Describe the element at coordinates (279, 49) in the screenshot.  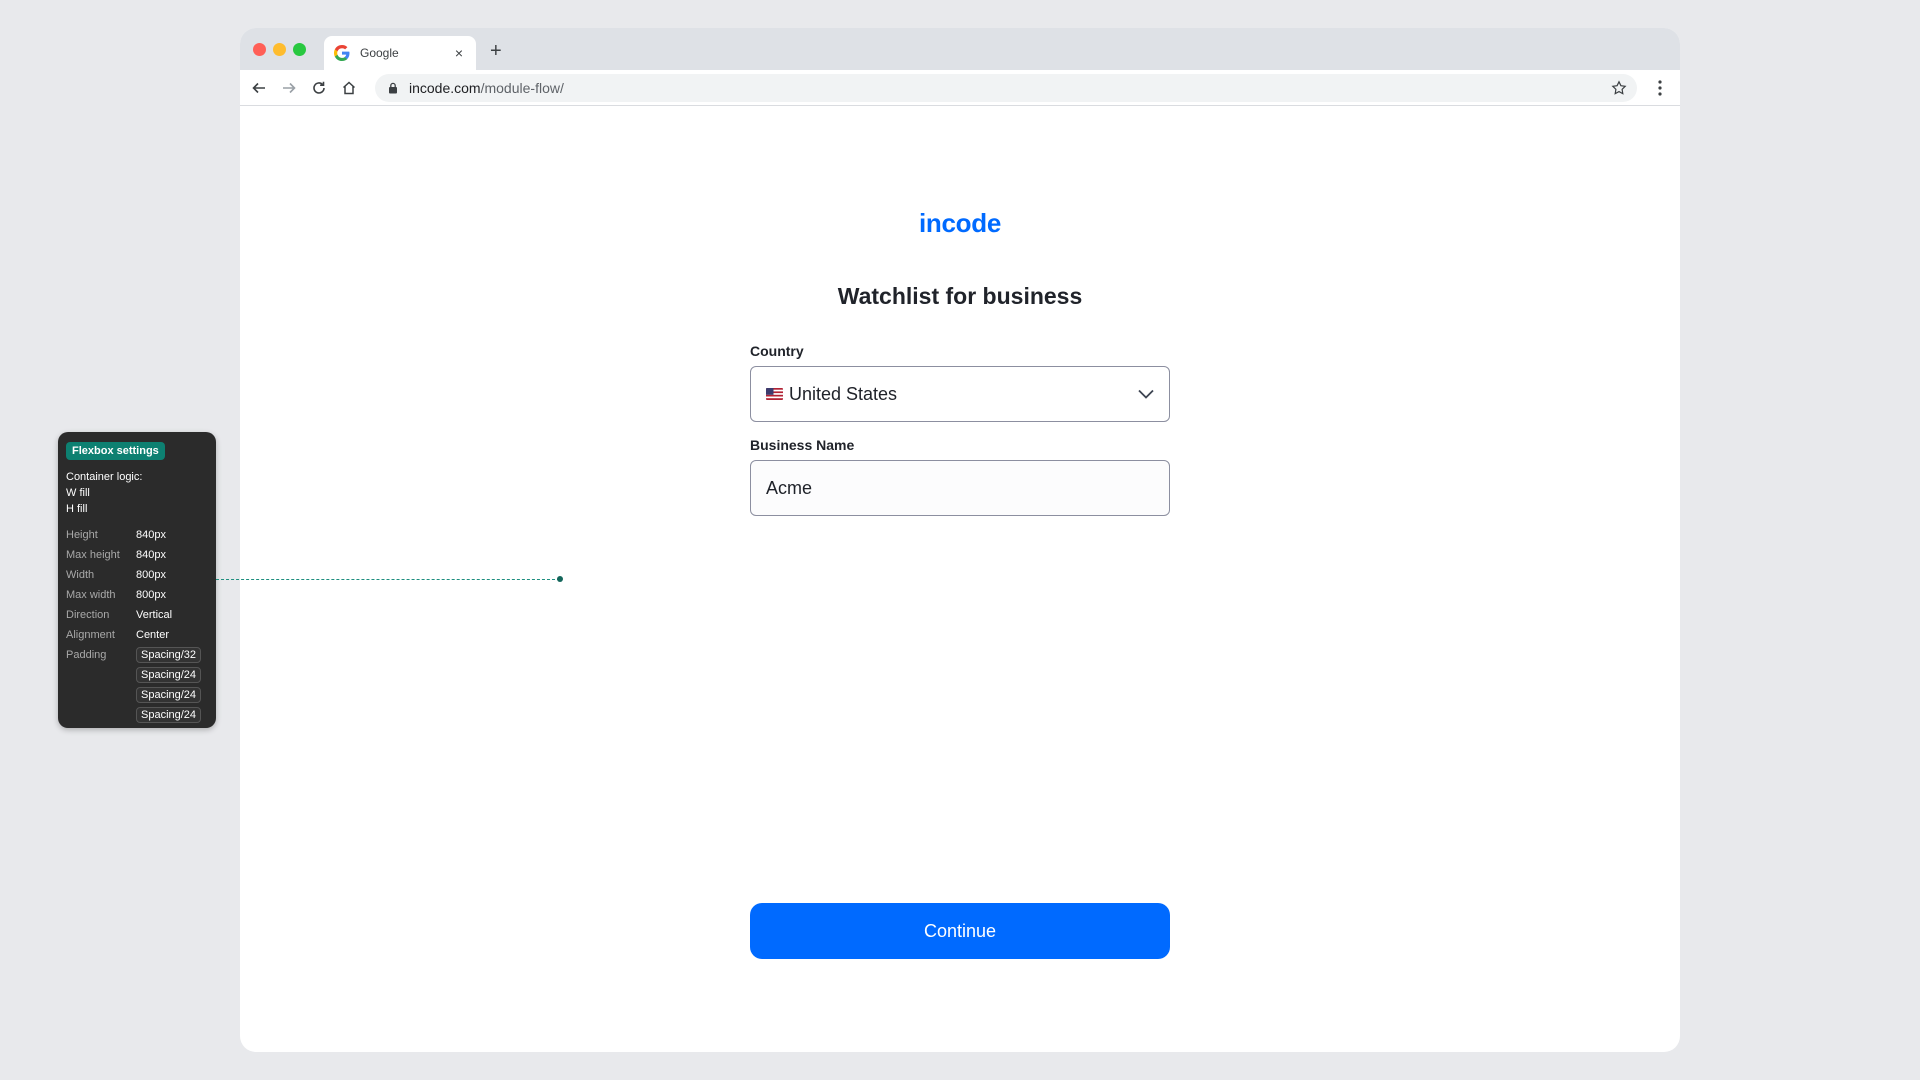
I see `minimize-window-button` at that location.